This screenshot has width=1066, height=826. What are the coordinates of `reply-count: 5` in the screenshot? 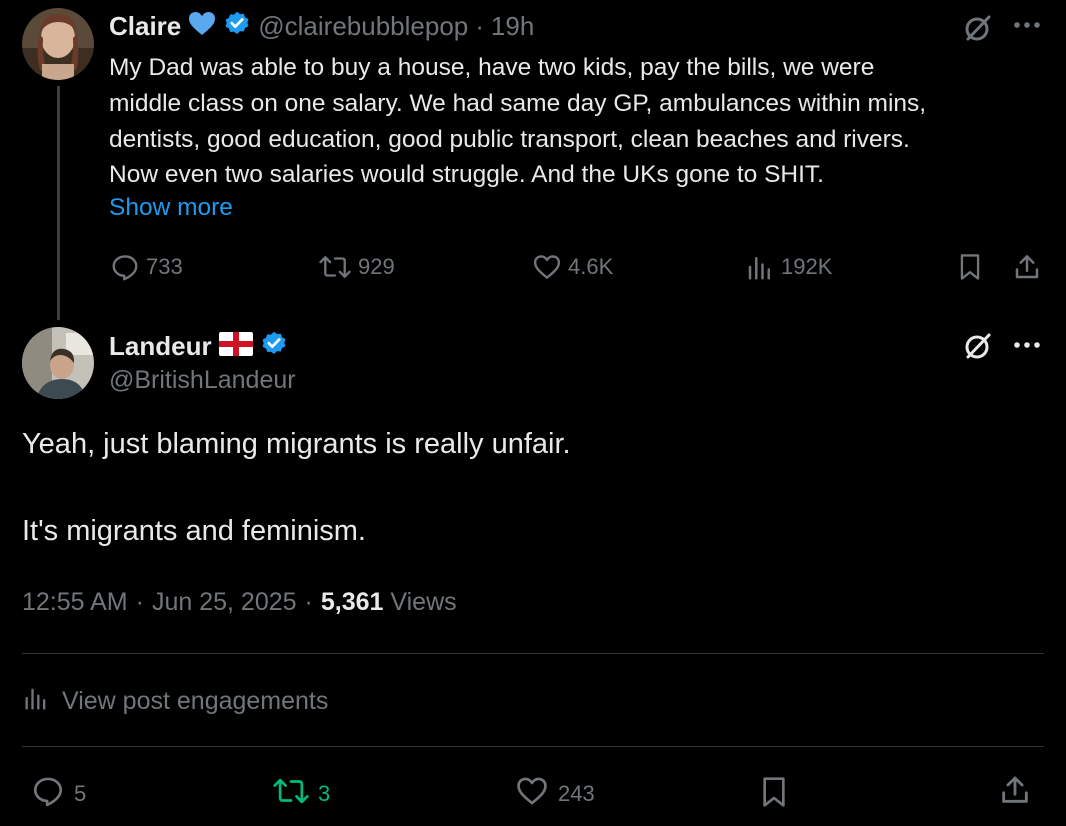 It's located at (80, 793).